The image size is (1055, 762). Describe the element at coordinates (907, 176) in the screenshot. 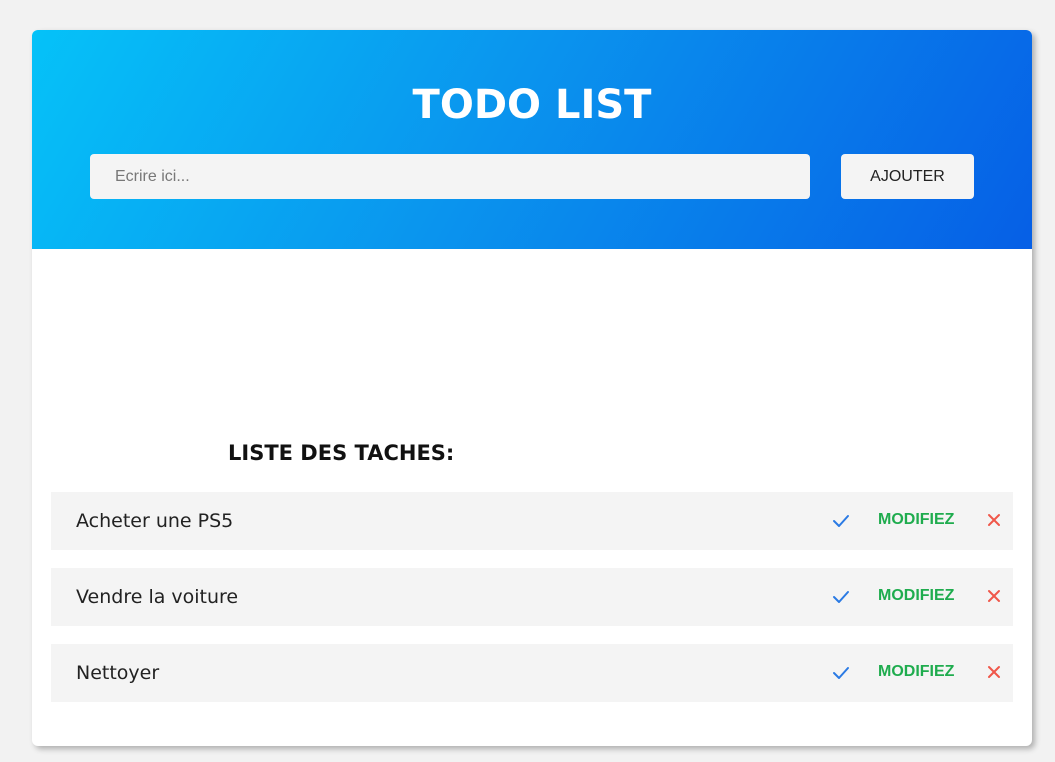

I see `add-button: AJOUTER` at that location.